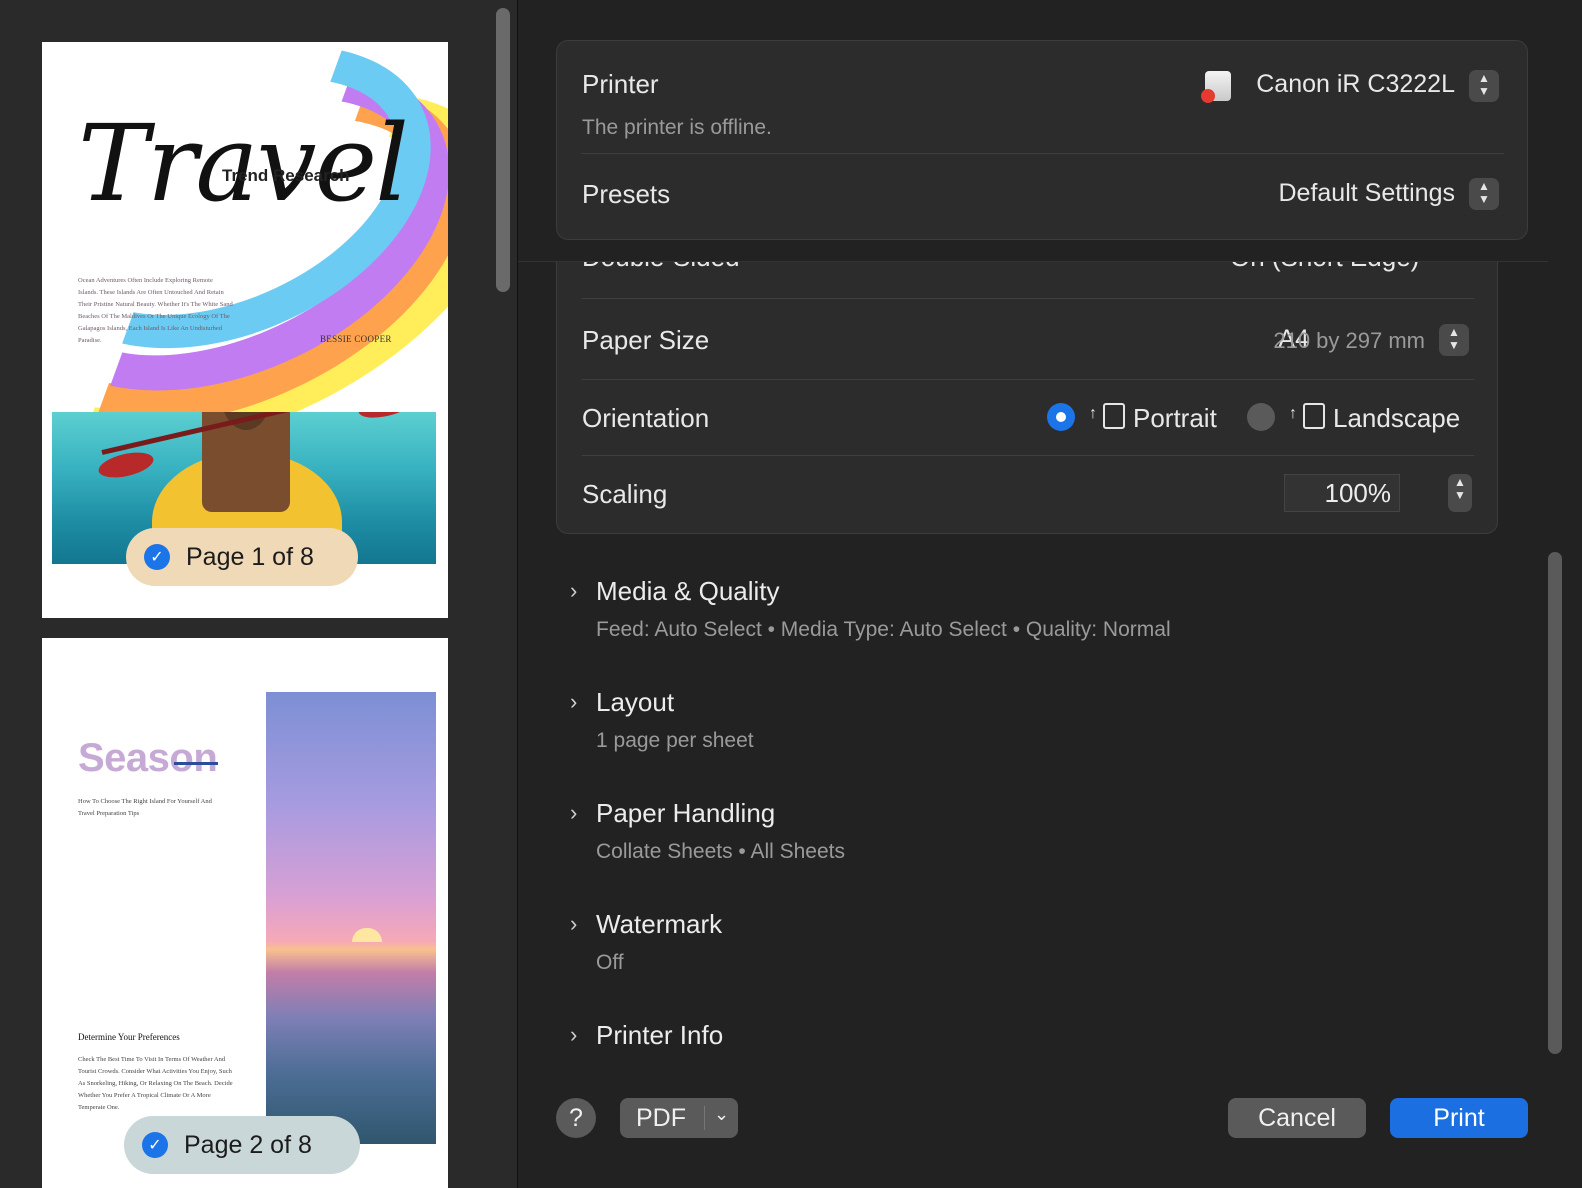  Describe the element at coordinates (659, 1035) in the screenshot. I see `section-title: Printer Info` at that location.